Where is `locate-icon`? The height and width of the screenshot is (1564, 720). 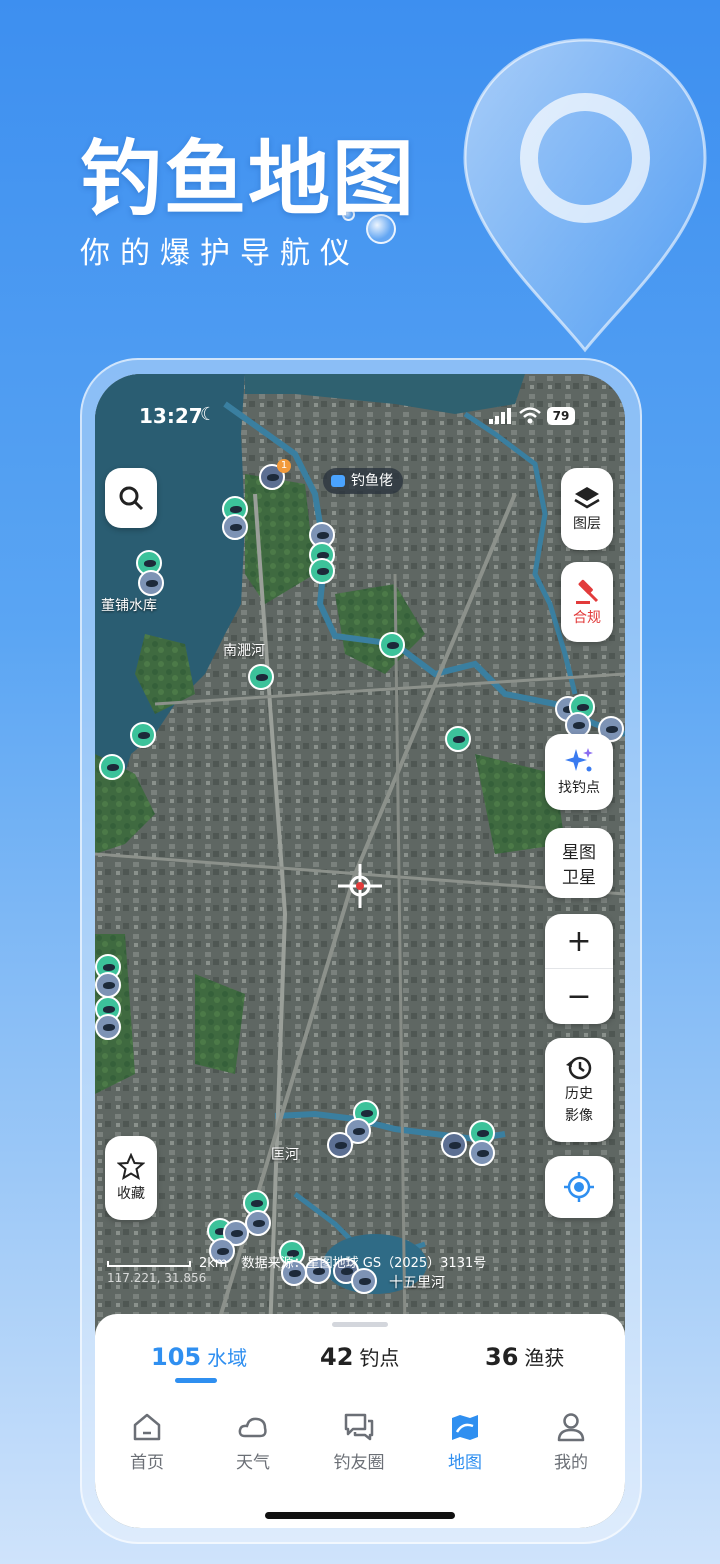
locate-icon is located at coordinates (579, 1187).